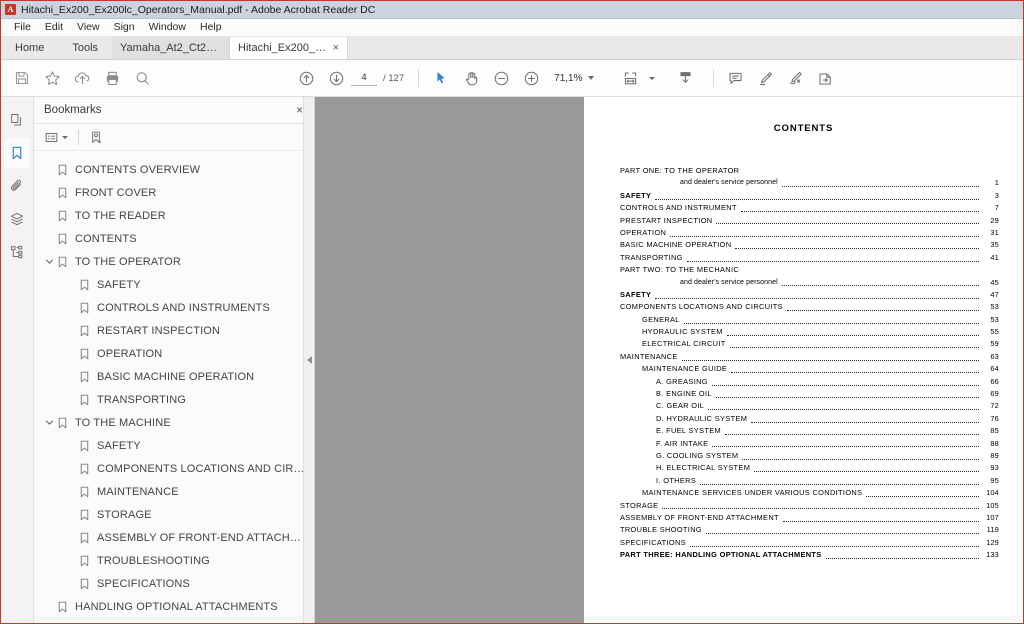 Image resolution: width=1024 pixels, height=624 pixels. Describe the element at coordinates (174, 353) in the screenshot. I see `bookmark-item: OPERATION` at that location.